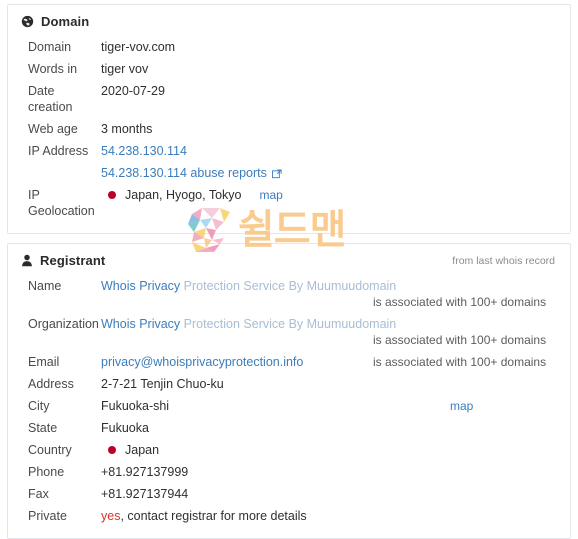 The height and width of the screenshot is (539, 578). What do you see at coordinates (140, 324) in the screenshot?
I see `registrant-org-strong: Whois Privacy` at bounding box center [140, 324].